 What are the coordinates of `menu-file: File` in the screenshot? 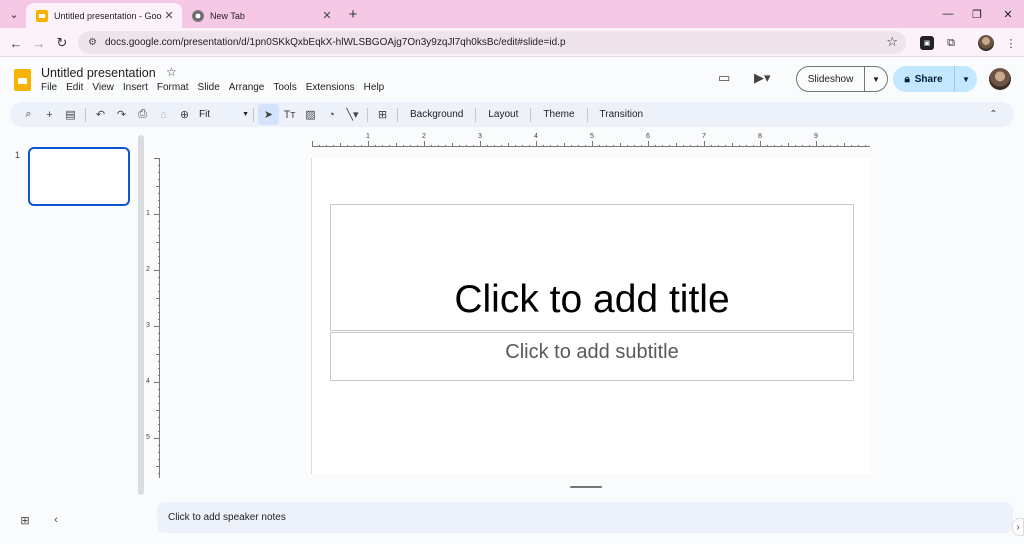 It's located at (49, 87).